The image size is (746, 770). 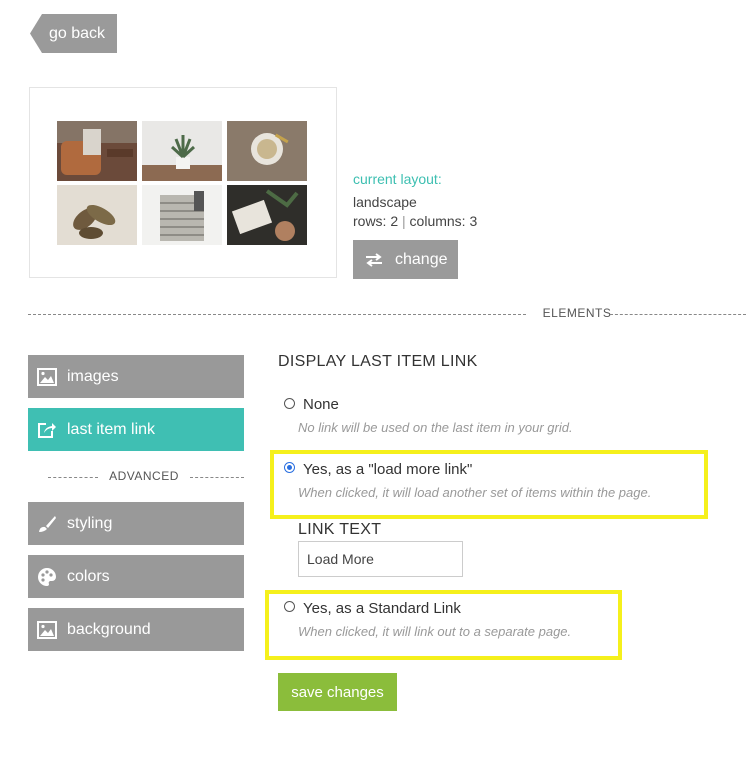 What do you see at coordinates (267, 151) in the screenshot?
I see `preview-thumb-tea` at bounding box center [267, 151].